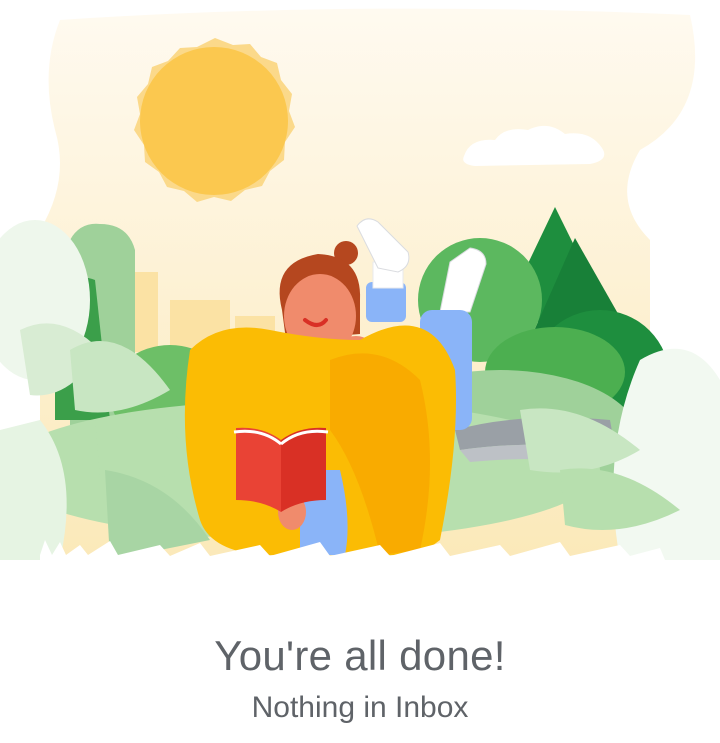  Describe the element at coordinates (281, 469) in the screenshot. I see `book-icon` at that location.